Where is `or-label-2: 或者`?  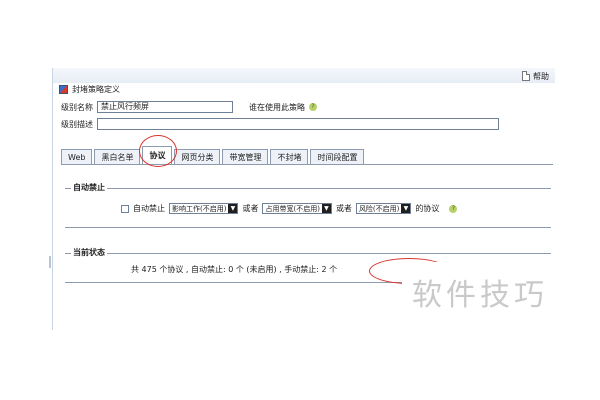
or-label-2: 或者 is located at coordinates (343, 208).